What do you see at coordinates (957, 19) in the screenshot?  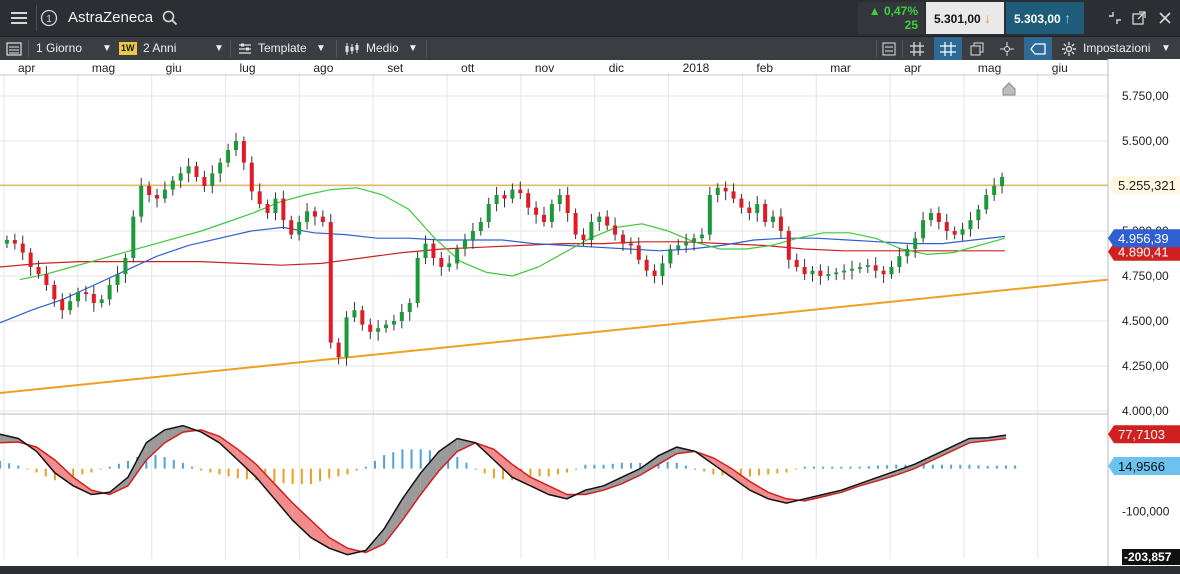 I see `bid-price: 5.301,00` at bounding box center [957, 19].